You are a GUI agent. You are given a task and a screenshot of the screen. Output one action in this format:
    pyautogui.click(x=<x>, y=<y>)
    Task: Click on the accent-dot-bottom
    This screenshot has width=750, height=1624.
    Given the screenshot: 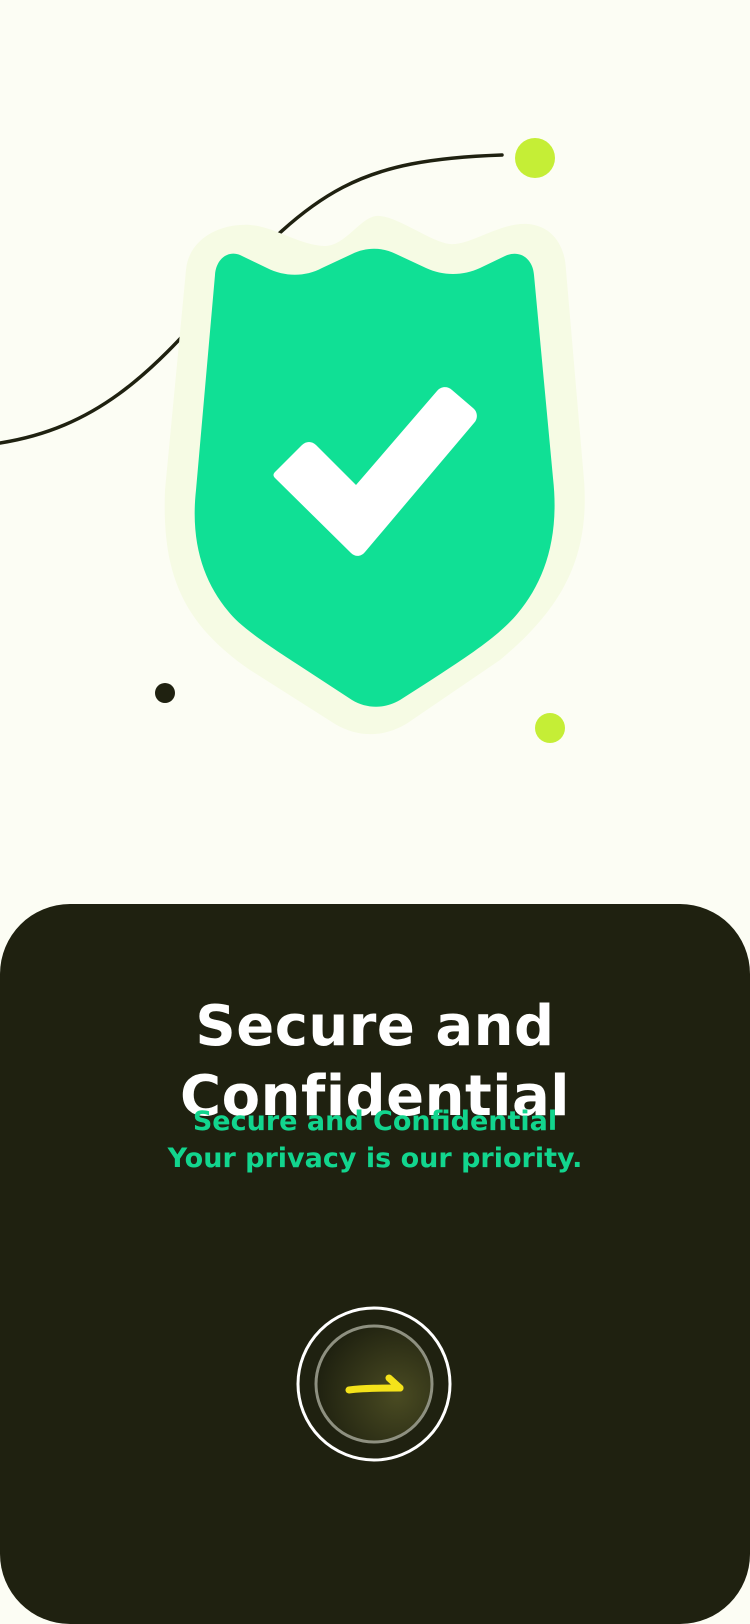 What is the action you would take?
    pyautogui.click(x=550, y=728)
    